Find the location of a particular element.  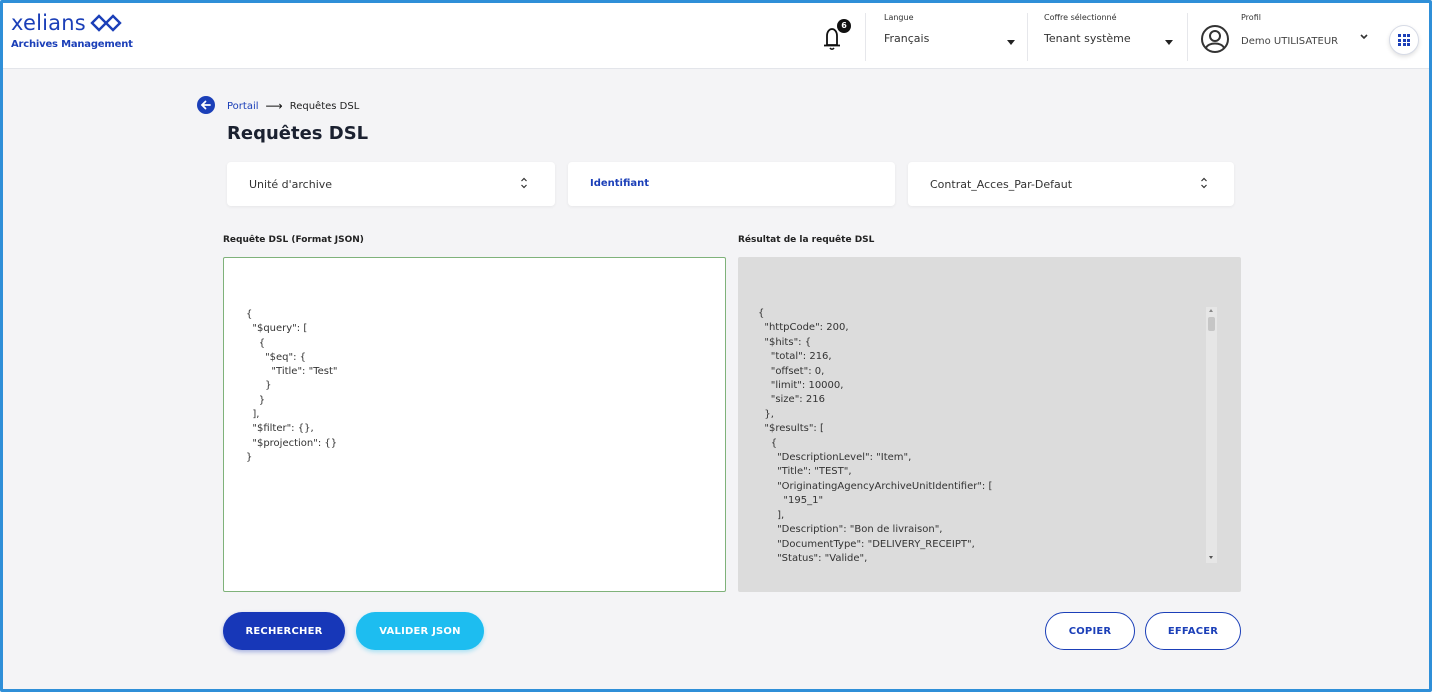

scroll-thumb is located at coordinates (1211, 324).